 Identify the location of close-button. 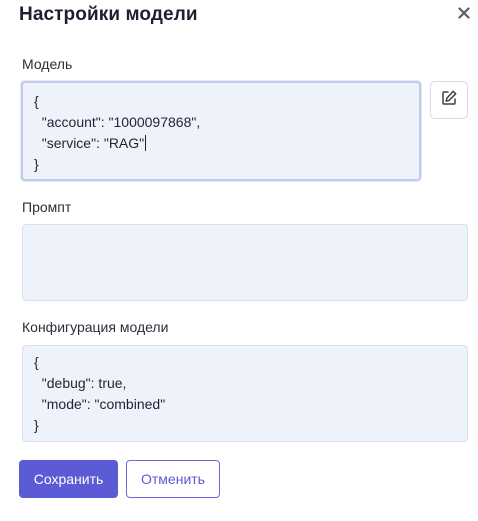
(464, 15).